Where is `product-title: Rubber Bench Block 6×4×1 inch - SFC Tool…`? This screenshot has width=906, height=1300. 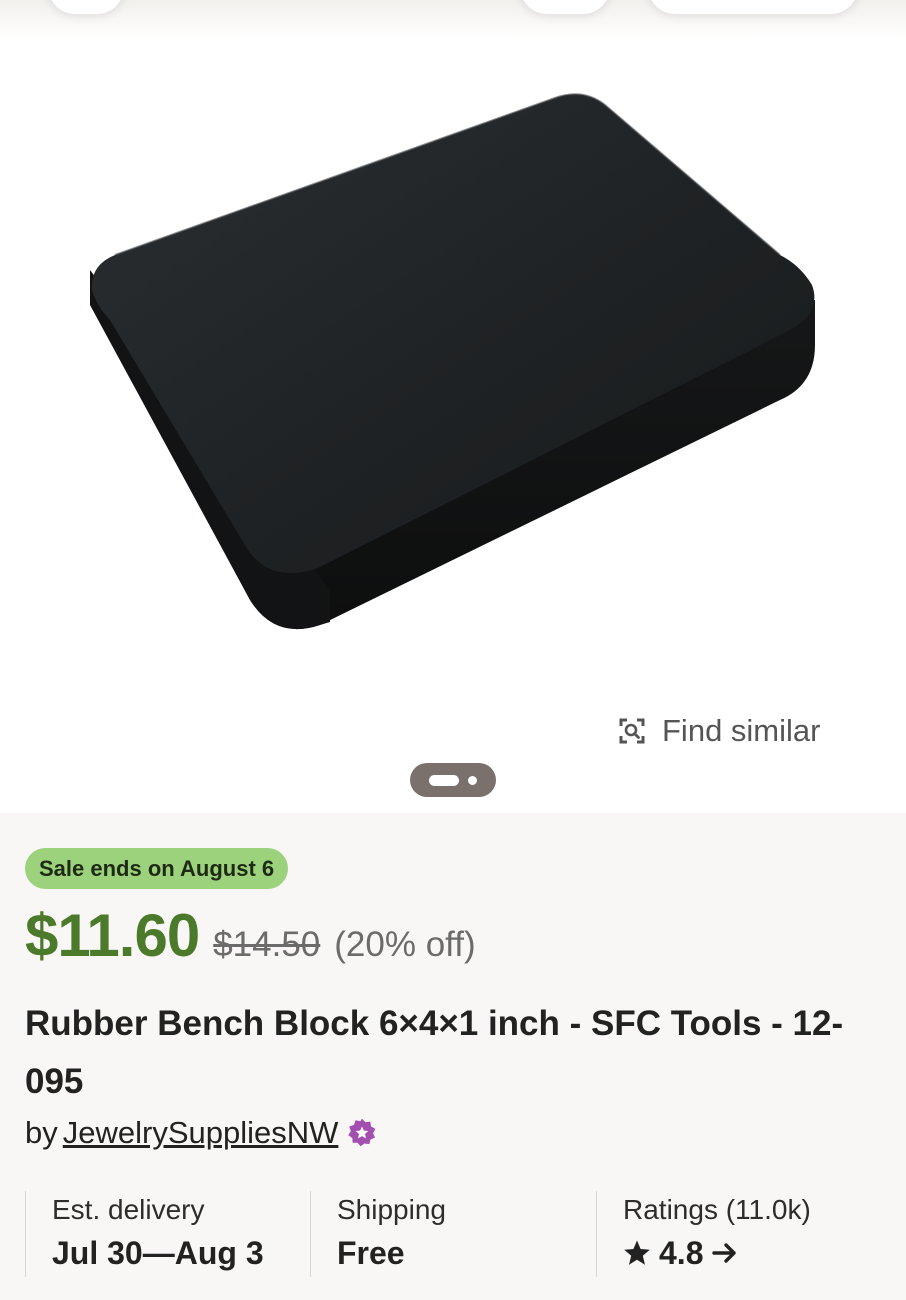 product-title: Rubber Bench Block 6×4×1 inch - SFC Tool… is located at coordinates (434, 1052).